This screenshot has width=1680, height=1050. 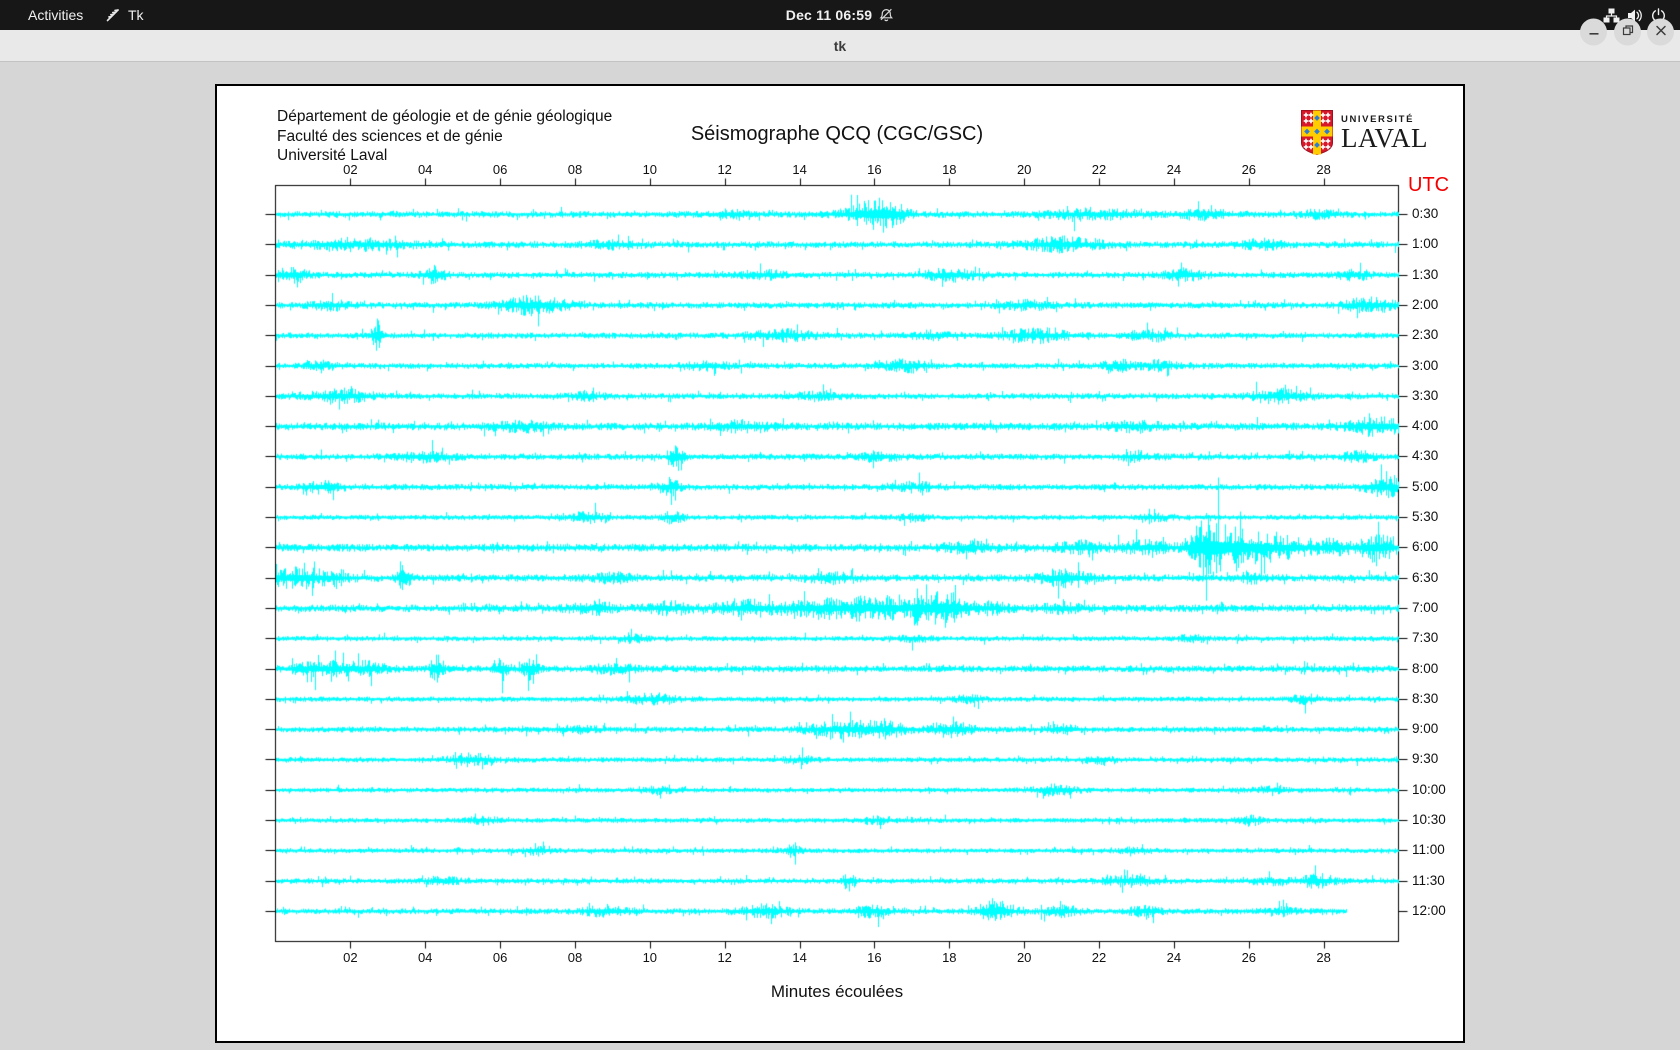 What do you see at coordinates (1174, 957) in the screenshot?
I see `x-tick-label-bottom: 24` at bounding box center [1174, 957].